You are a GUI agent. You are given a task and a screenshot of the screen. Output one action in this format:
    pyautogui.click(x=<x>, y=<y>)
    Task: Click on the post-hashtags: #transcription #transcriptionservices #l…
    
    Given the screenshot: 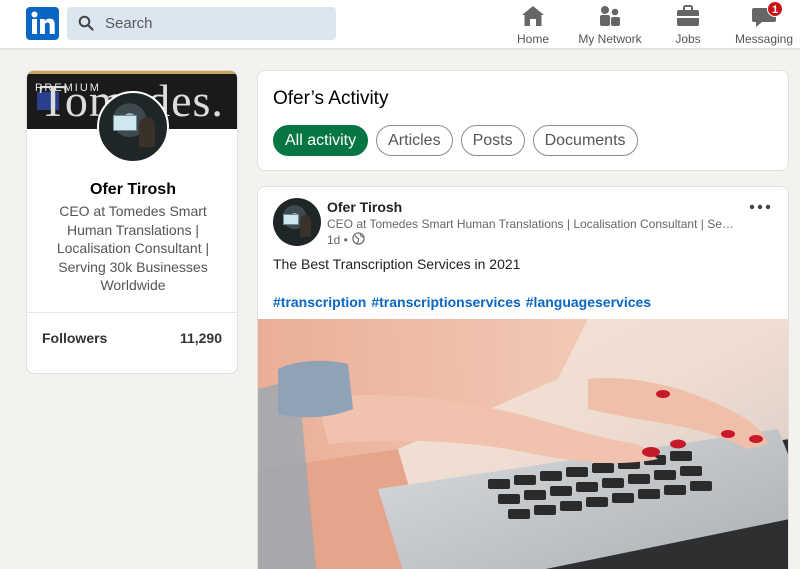 What is the action you would take?
    pyautogui.click(x=462, y=302)
    